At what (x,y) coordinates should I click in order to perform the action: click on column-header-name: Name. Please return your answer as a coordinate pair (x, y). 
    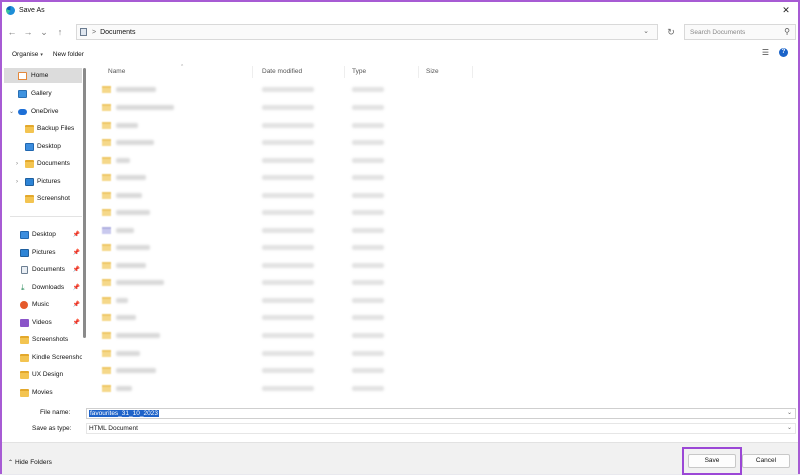
    Looking at the image, I should click on (116, 71).